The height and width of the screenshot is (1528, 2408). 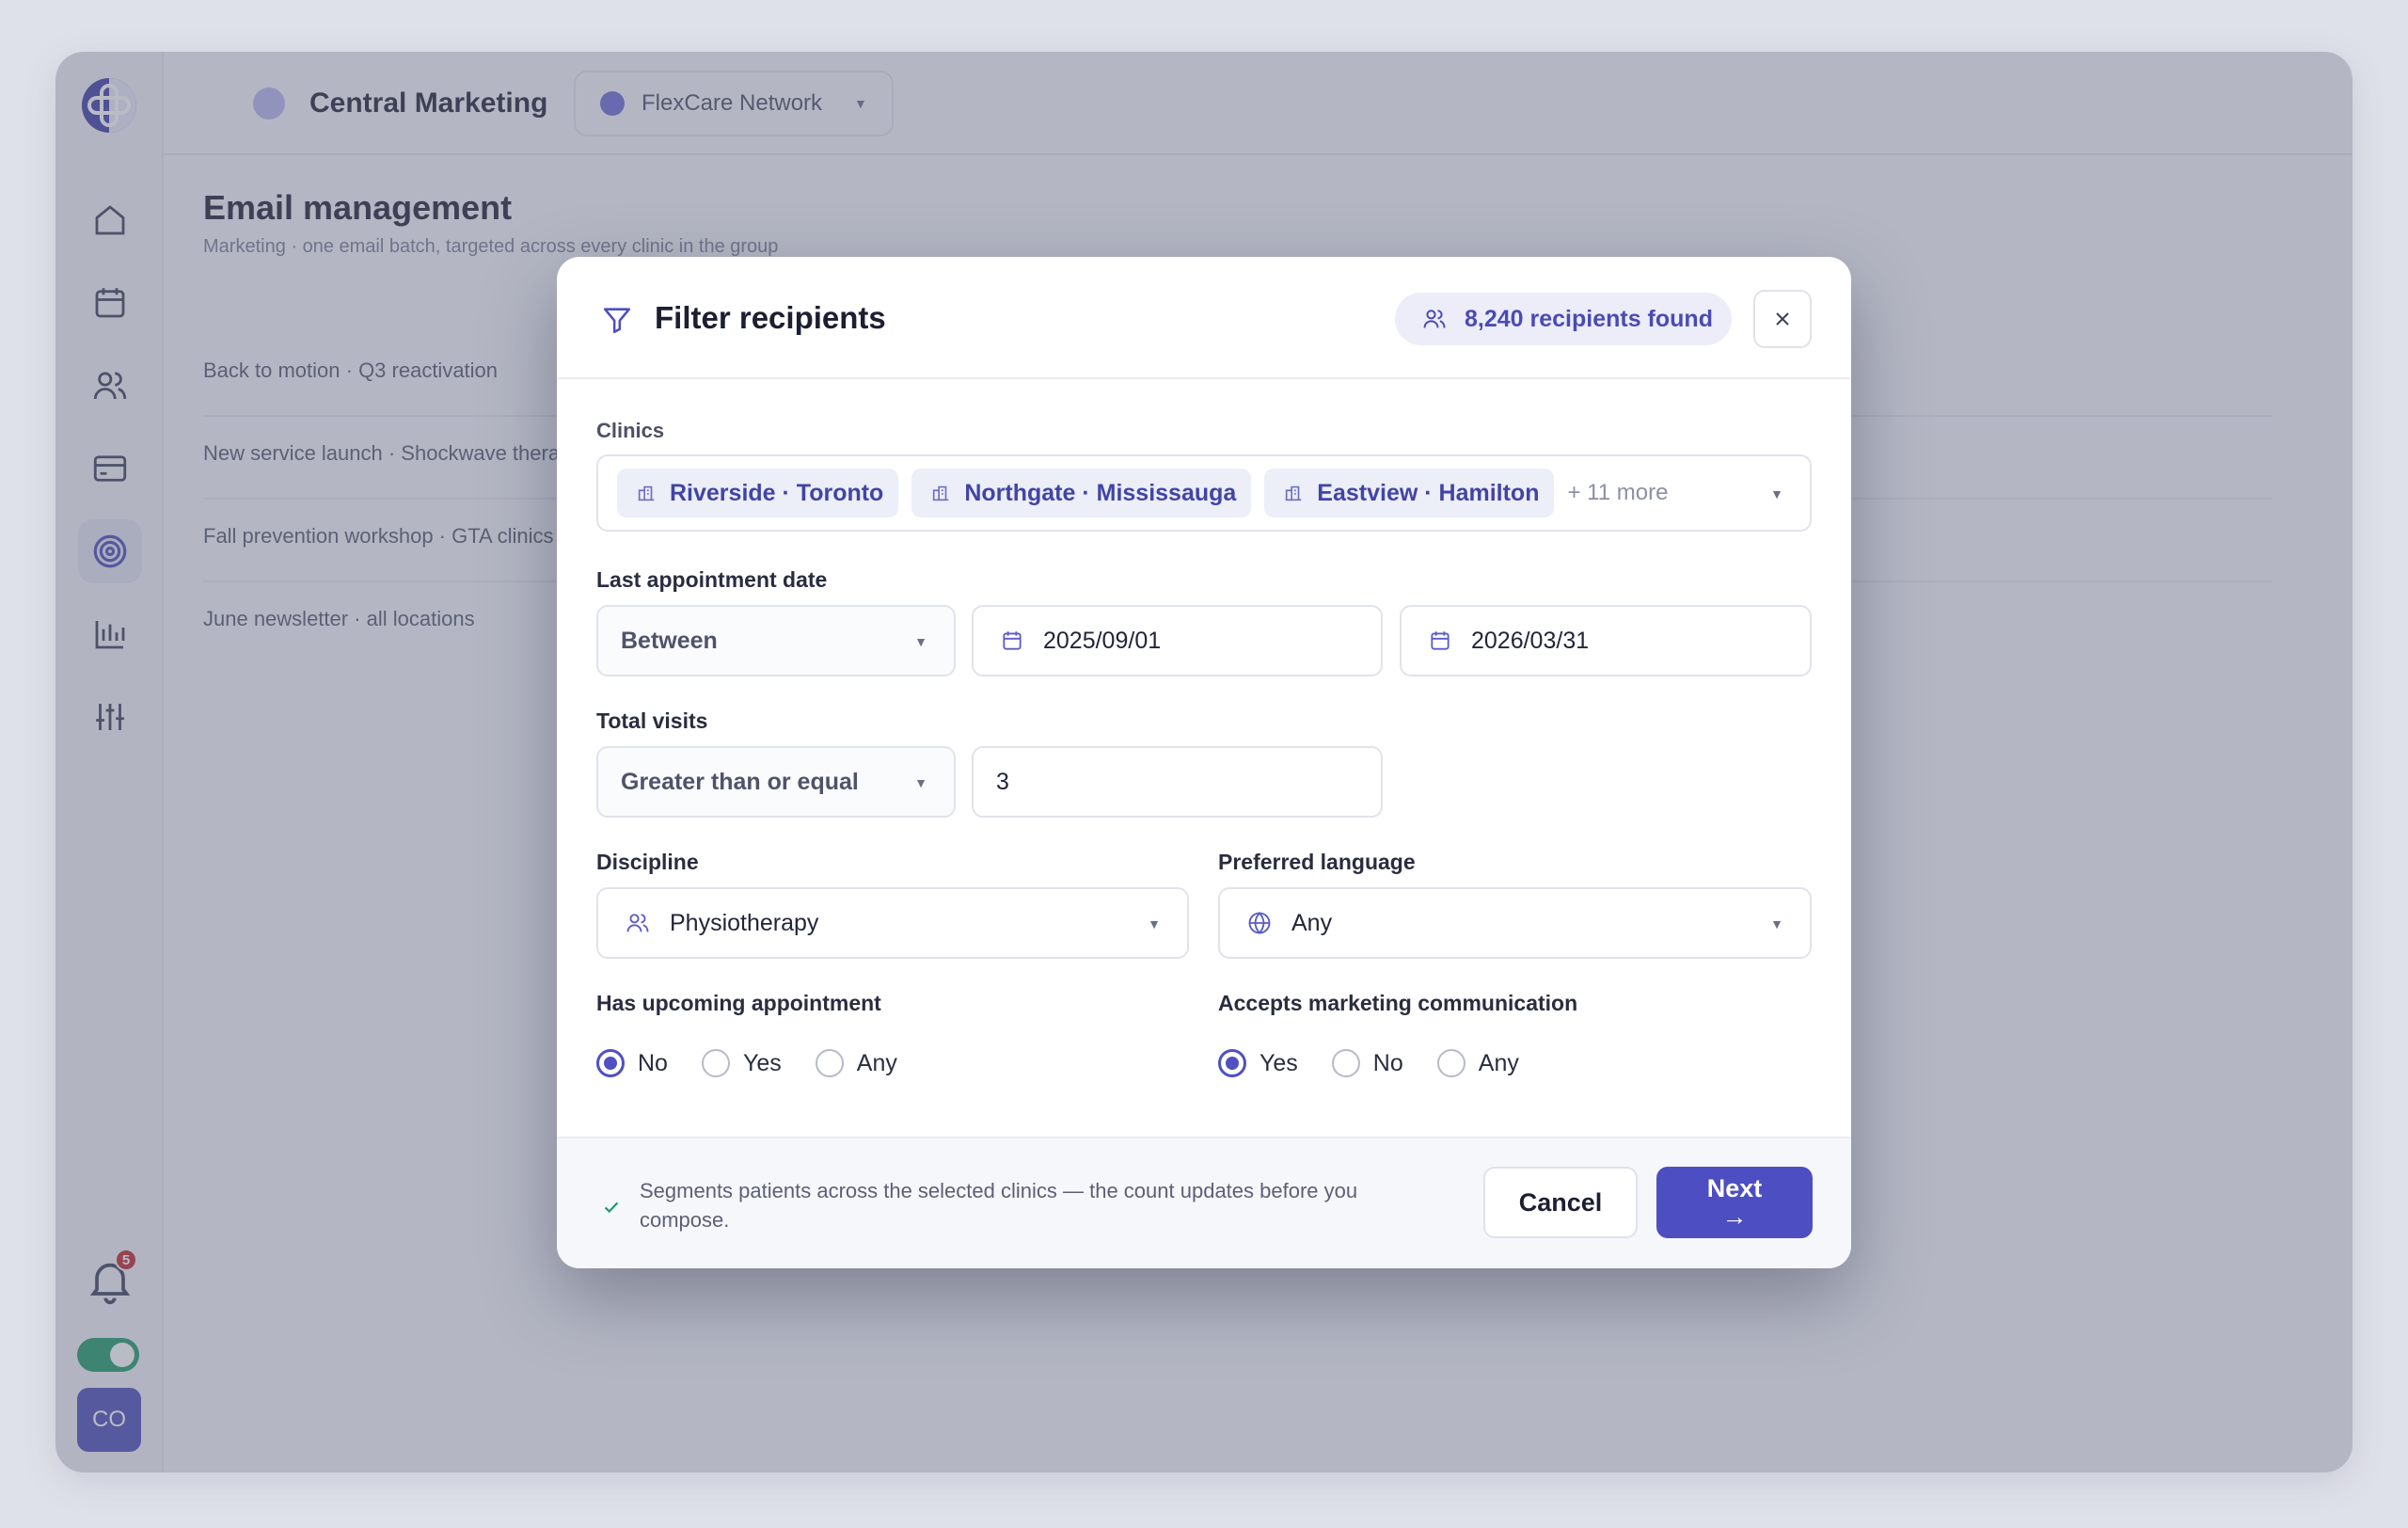 What do you see at coordinates (631, 430) in the screenshot?
I see `clinics-label: Clinics` at bounding box center [631, 430].